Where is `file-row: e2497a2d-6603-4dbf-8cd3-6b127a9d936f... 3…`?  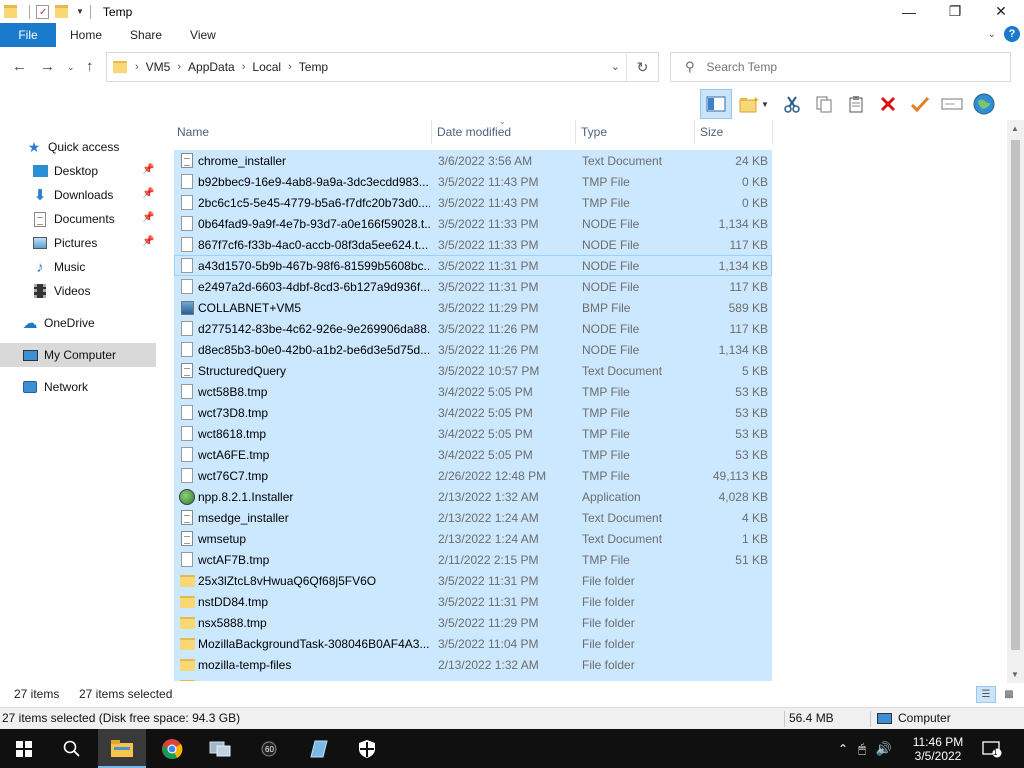
file-row: e2497a2d-6603-4dbf-8cd3-6b127a9d936f... 3… is located at coordinates (473, 286).